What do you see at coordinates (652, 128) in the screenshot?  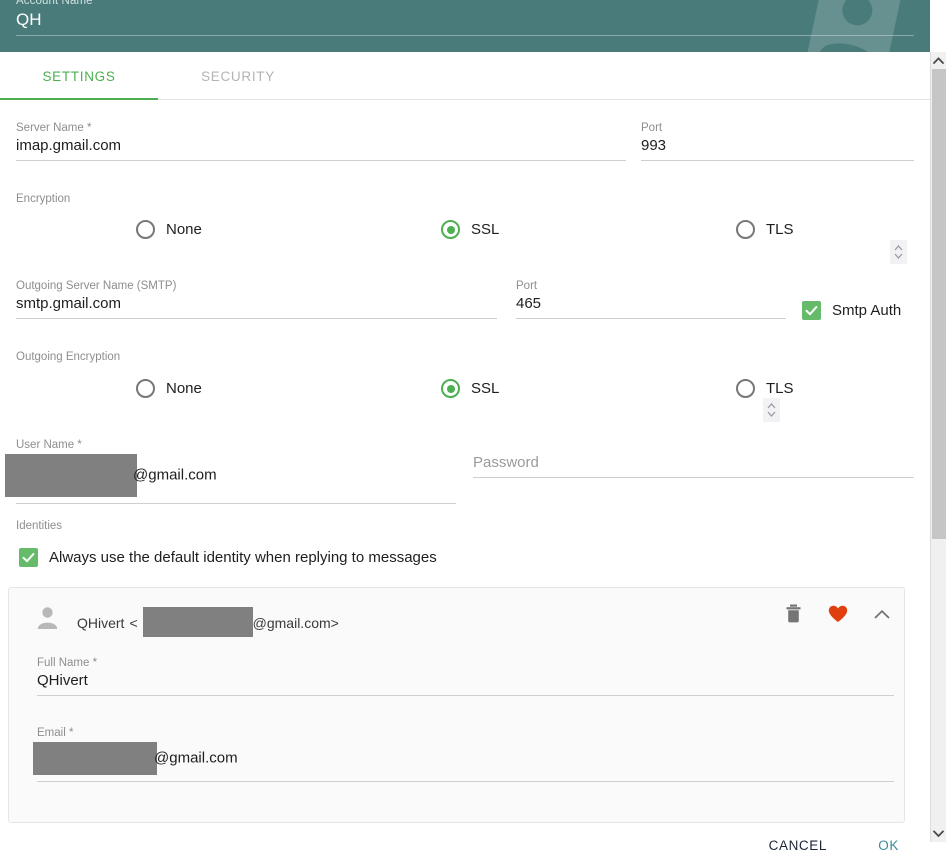 I see `incoming-port-label: Port` at bounding box center [652, 128].